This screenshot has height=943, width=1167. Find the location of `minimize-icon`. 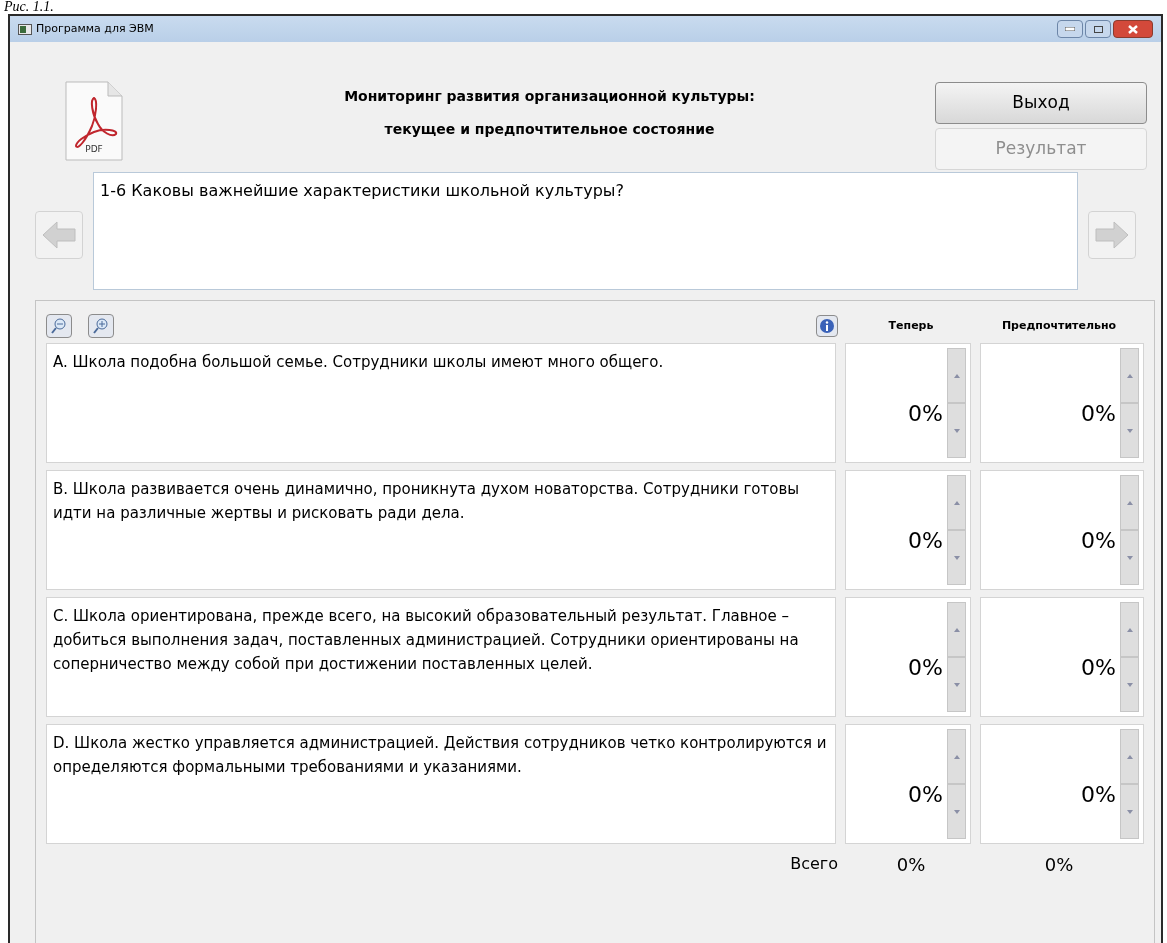

minimize-icon is located at coordinates (1070, 29).